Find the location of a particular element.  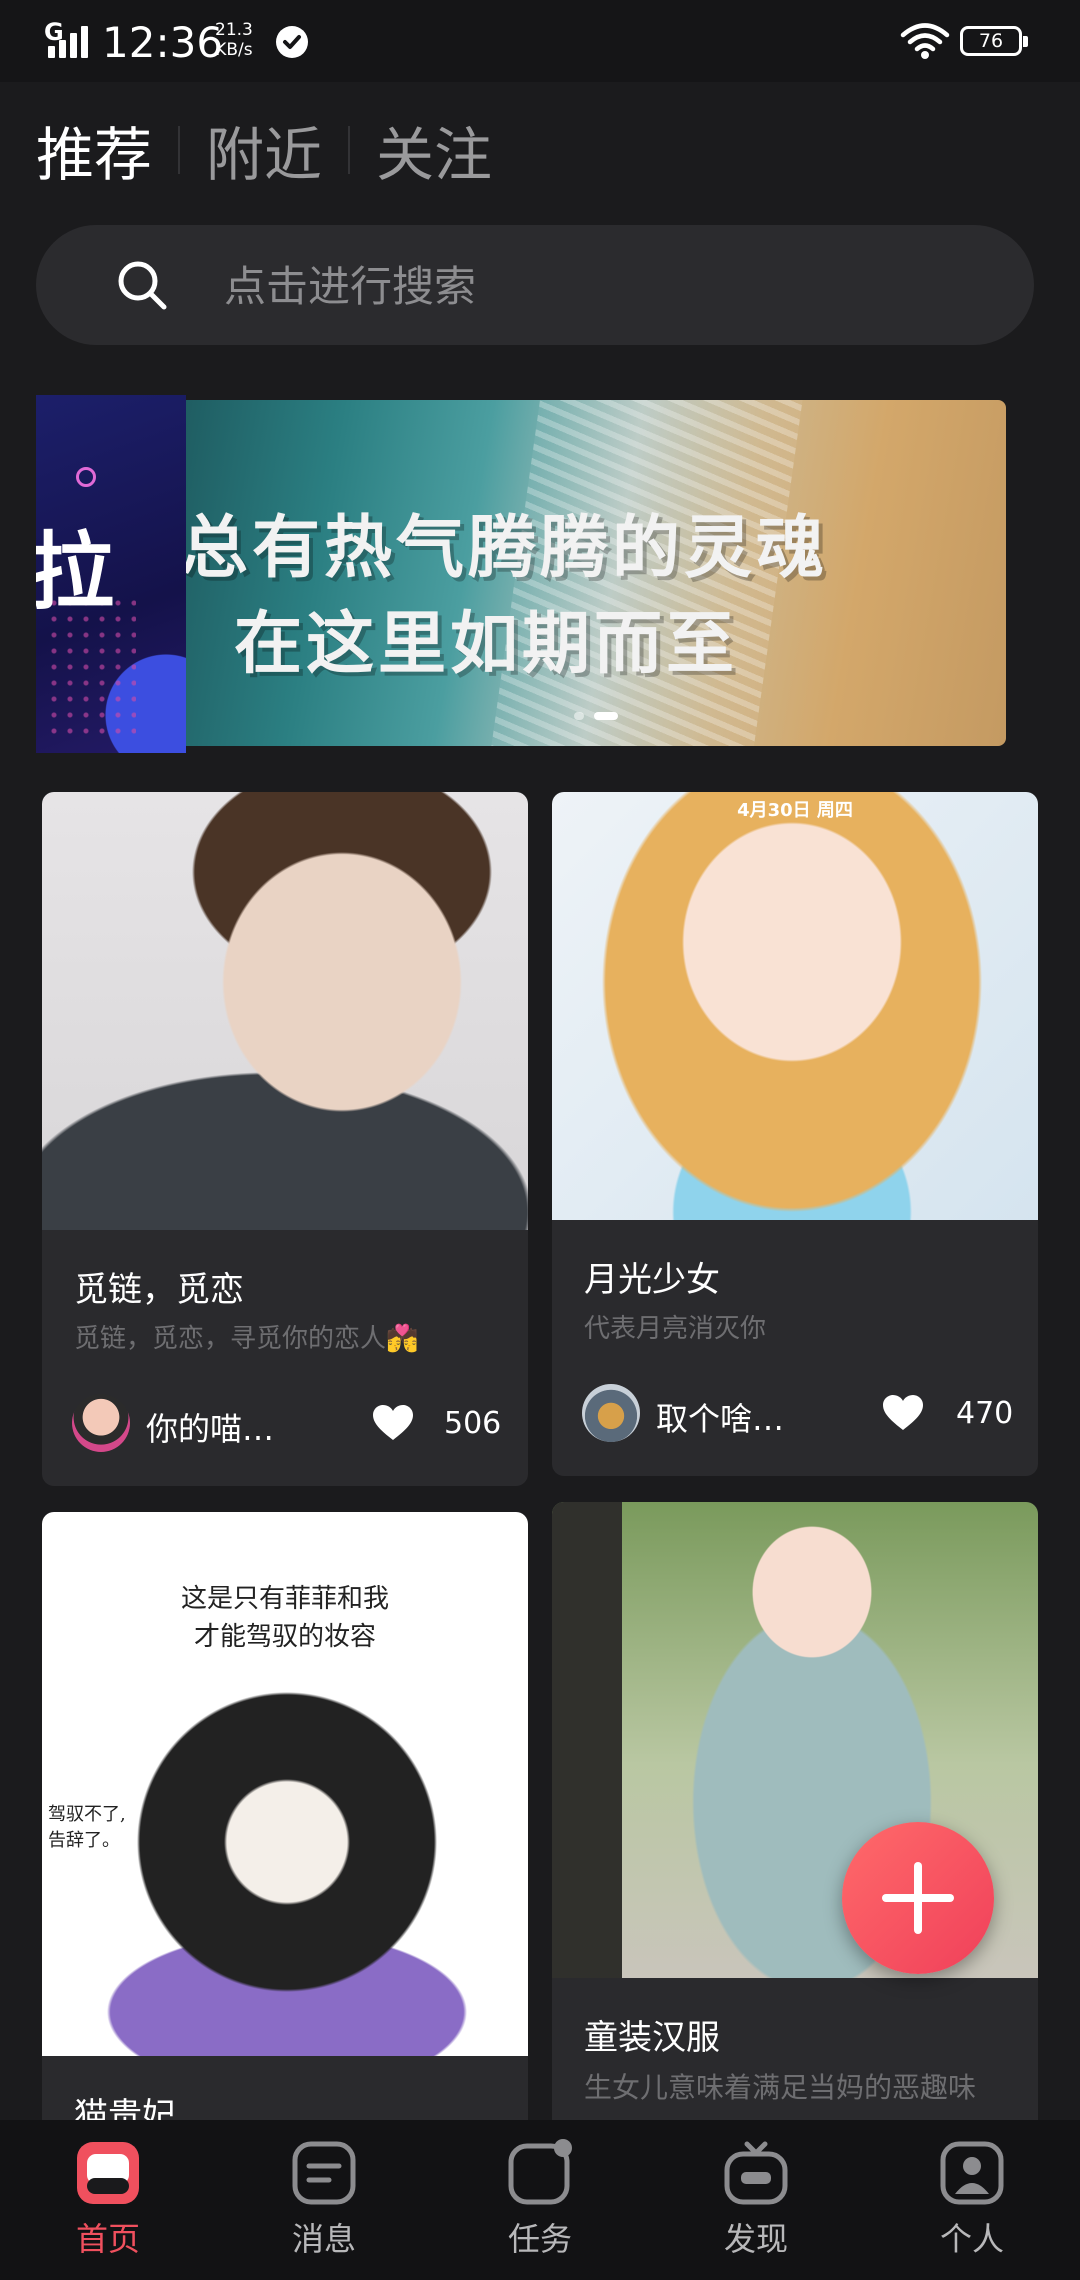

post-desc: 生女儿意味着满足当妈的恶趣味 is located at coordinates (780, 2087).